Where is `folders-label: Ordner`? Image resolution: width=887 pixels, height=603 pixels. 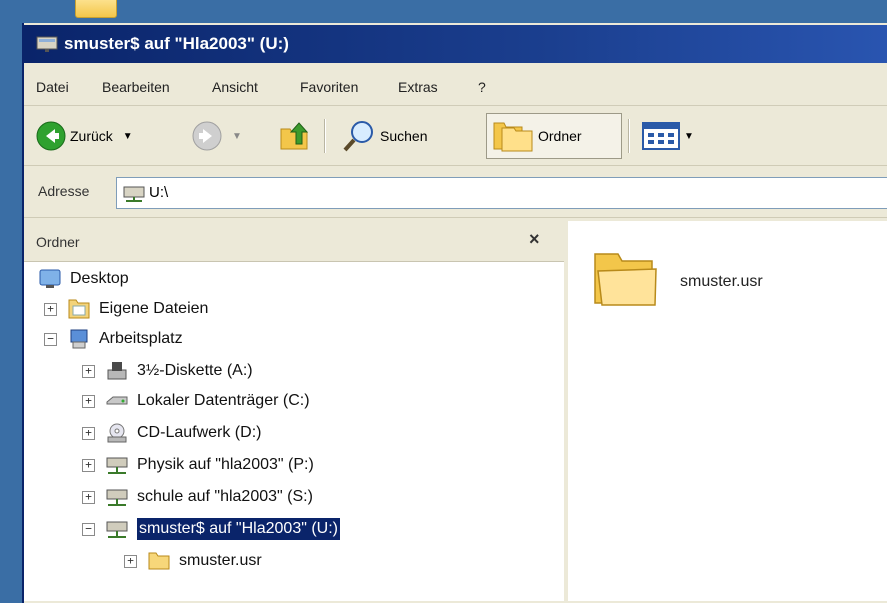 folders-label: Ordner is located at coordinates (560, 136).